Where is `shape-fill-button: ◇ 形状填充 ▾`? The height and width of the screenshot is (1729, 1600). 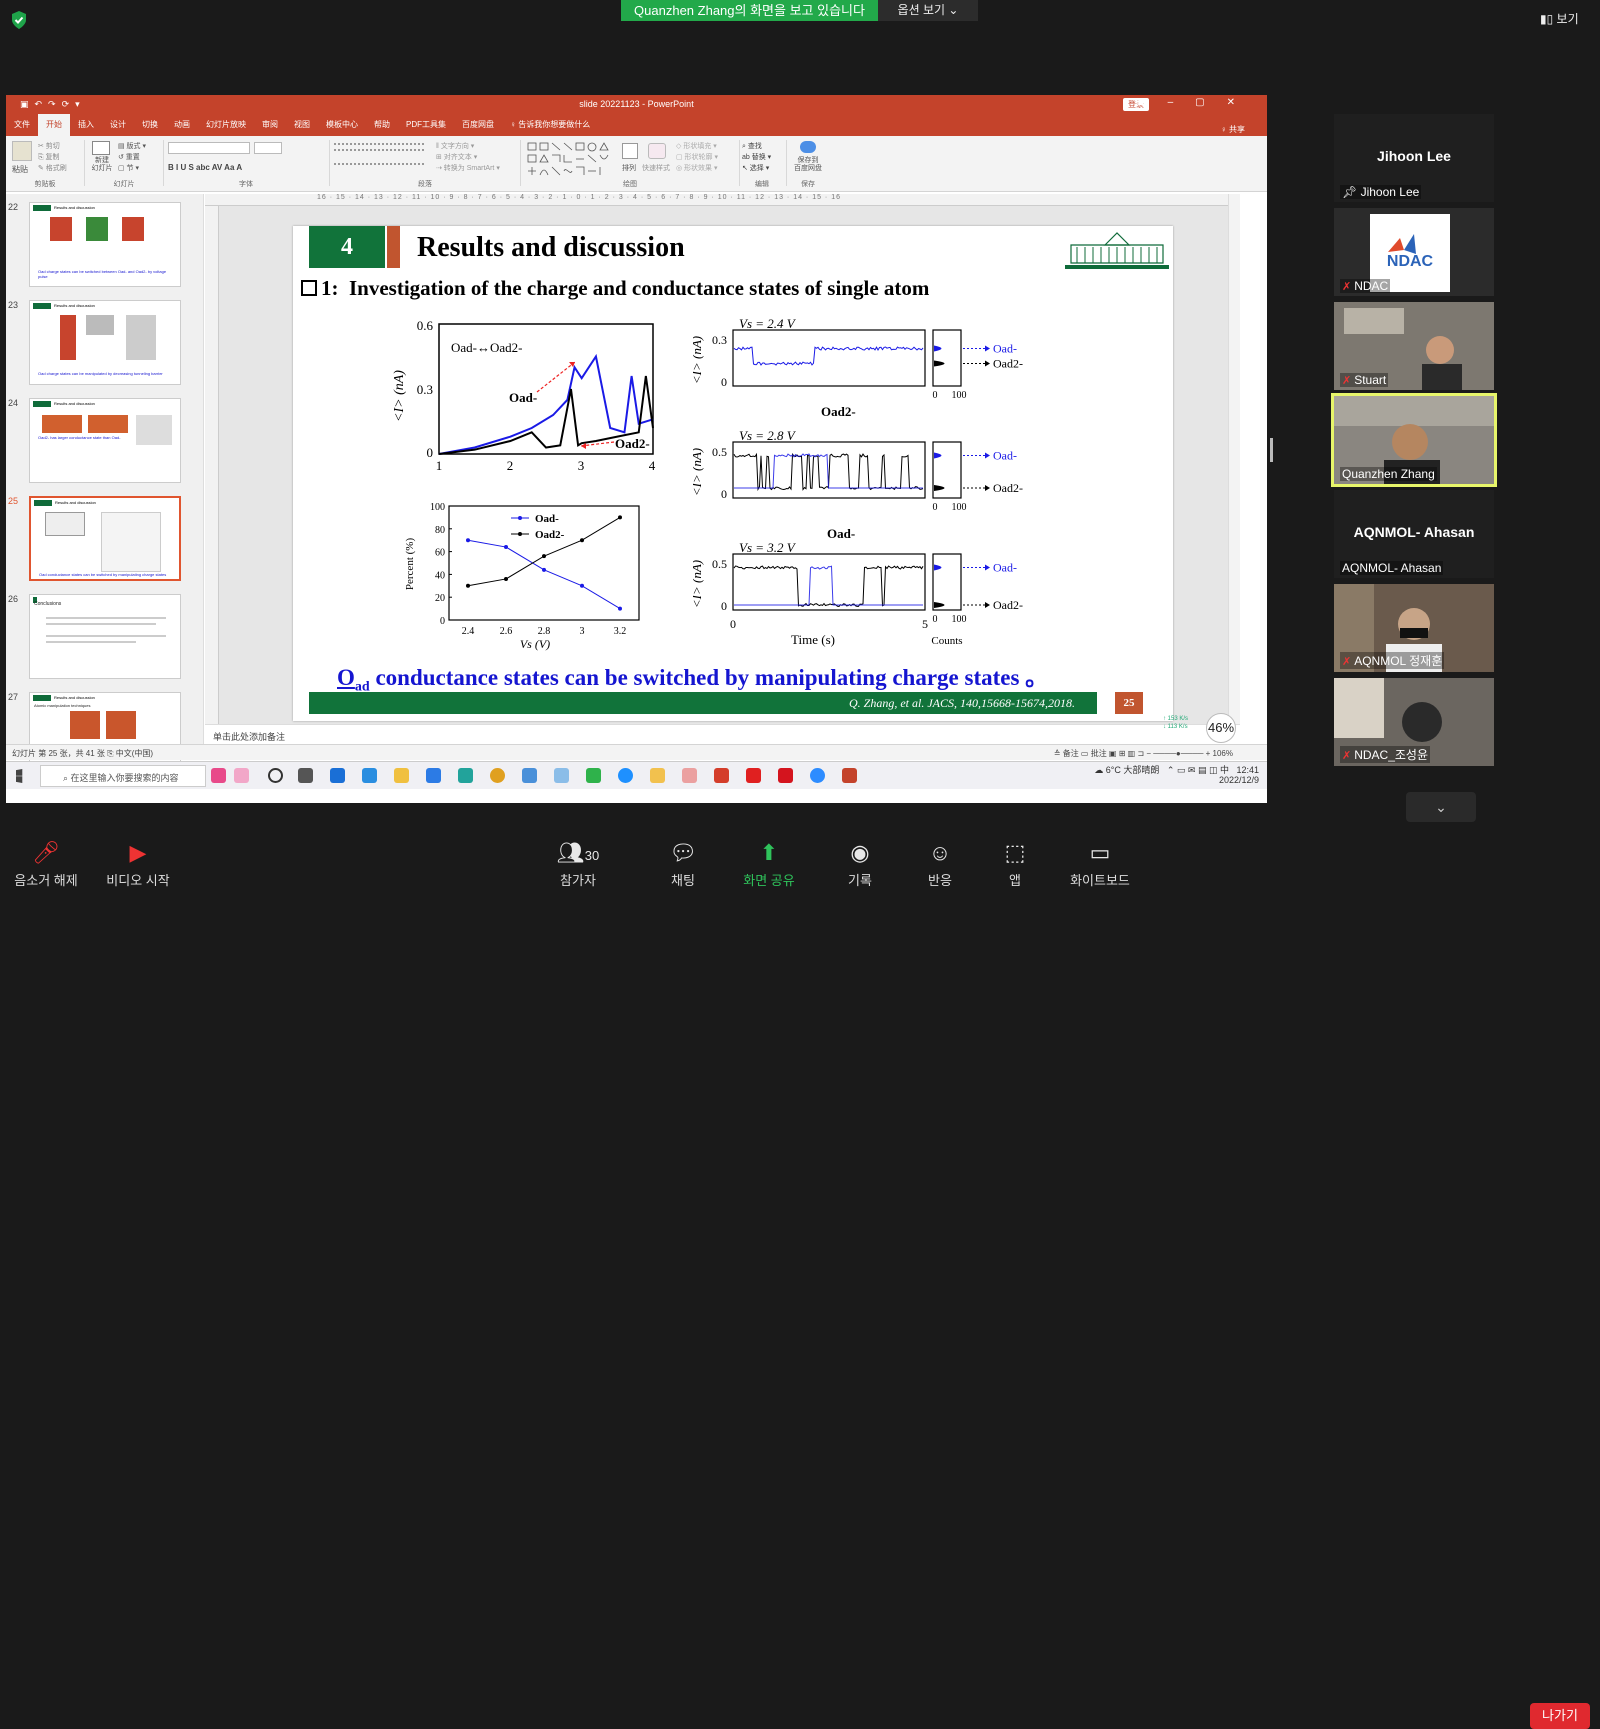 shape-fill-button: ◇ 形状填充 ▾ is located at coordinates (697, 146).